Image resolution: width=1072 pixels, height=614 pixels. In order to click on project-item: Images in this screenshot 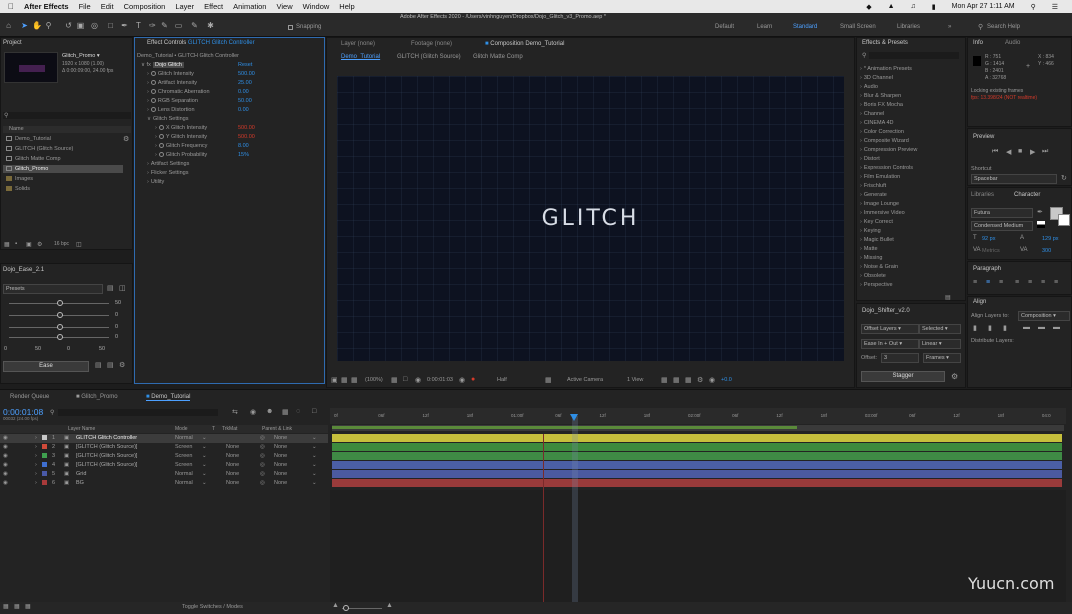, I will do `click(24, 179)`.